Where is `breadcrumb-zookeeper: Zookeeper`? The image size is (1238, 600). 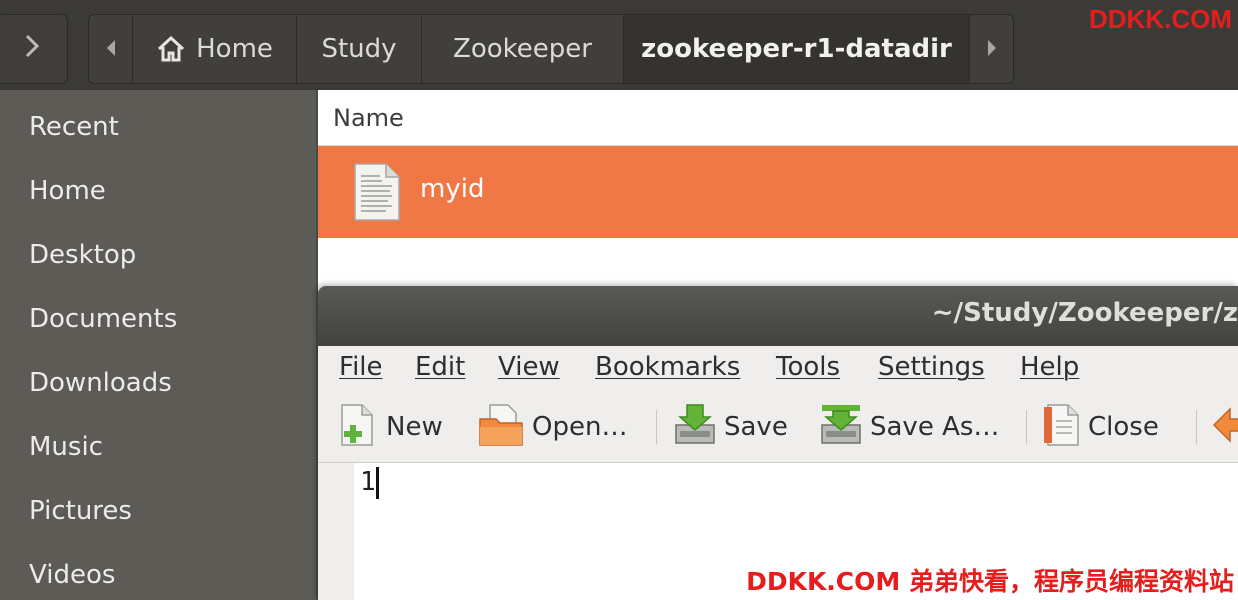 breadcrumb-zookeeper: Zookeeper is located at coordinates (523, 49).